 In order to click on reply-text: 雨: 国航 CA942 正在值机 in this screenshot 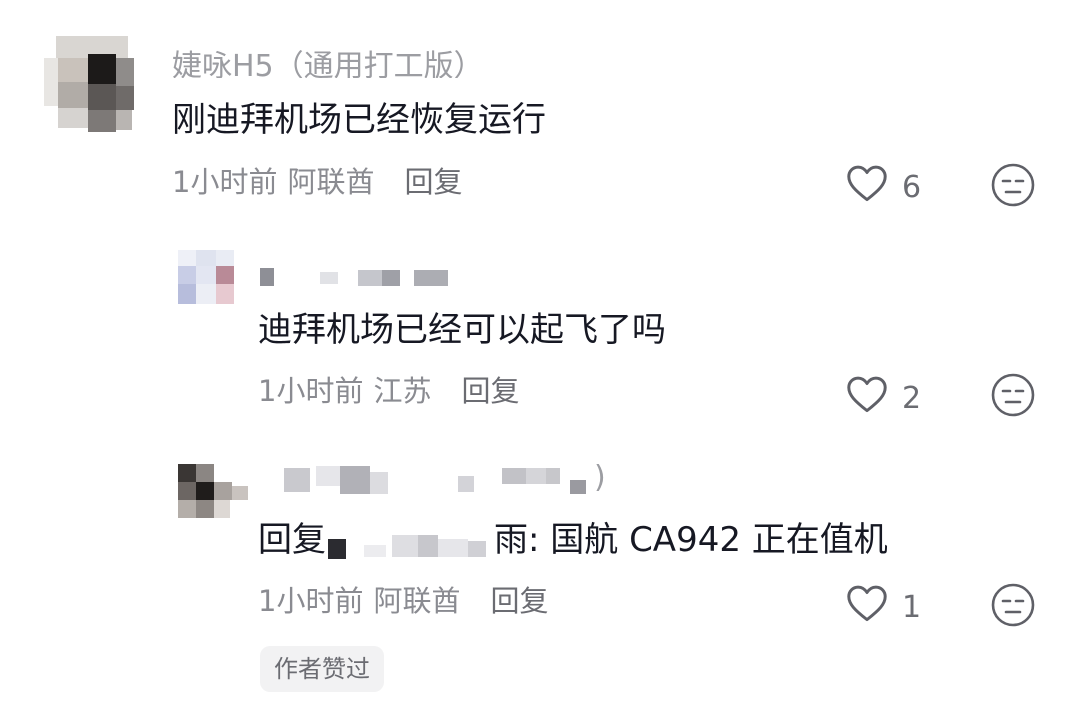, I will do `click(691, 540)`.